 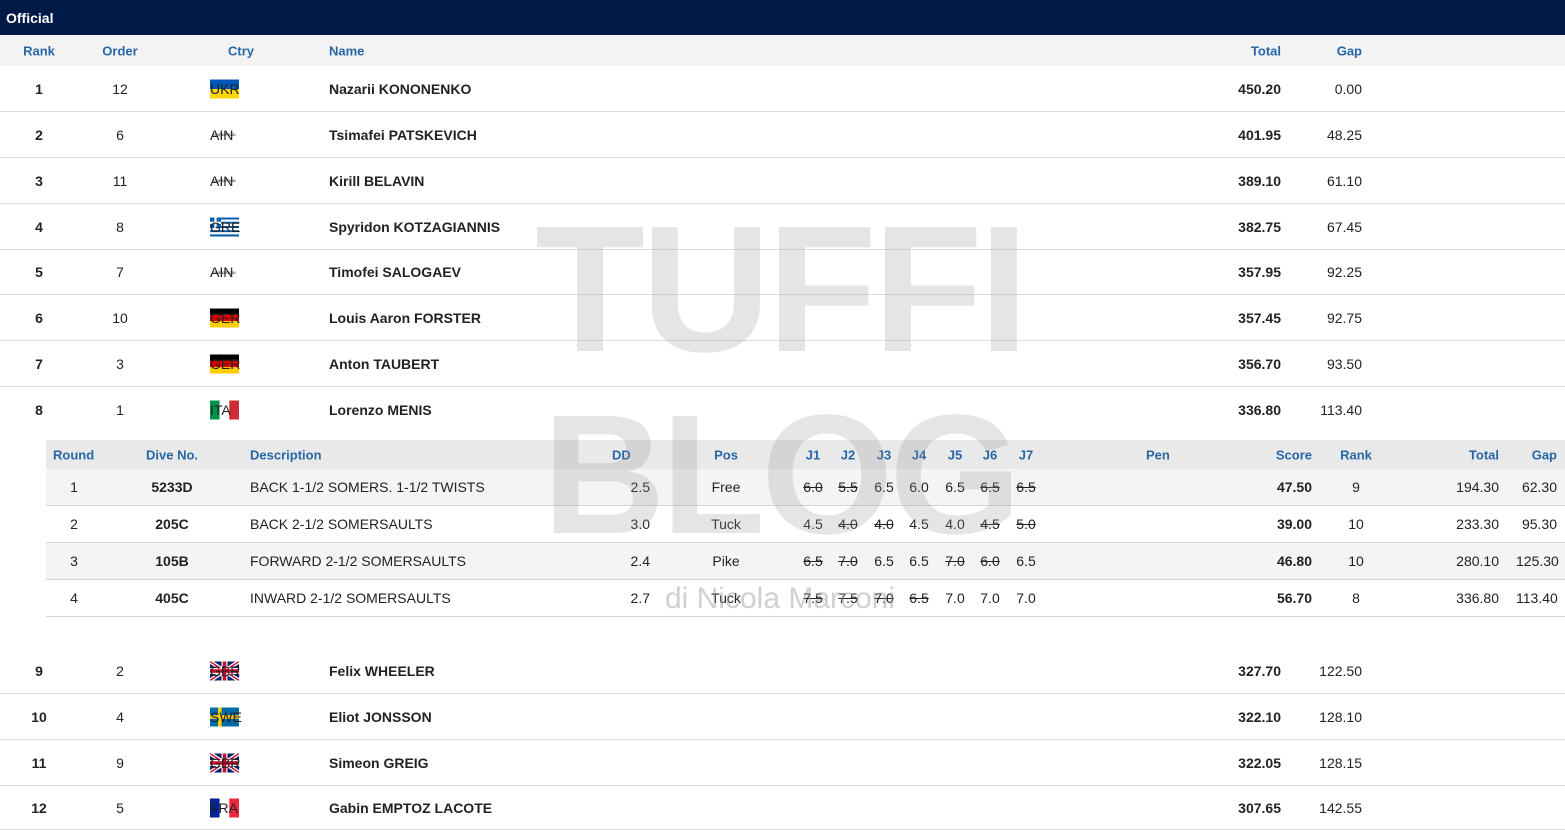 What do you see at coordinates (1259, 317) in the screenshot?
I see `row-total: 357.45` at bounding box center [1259, 317].